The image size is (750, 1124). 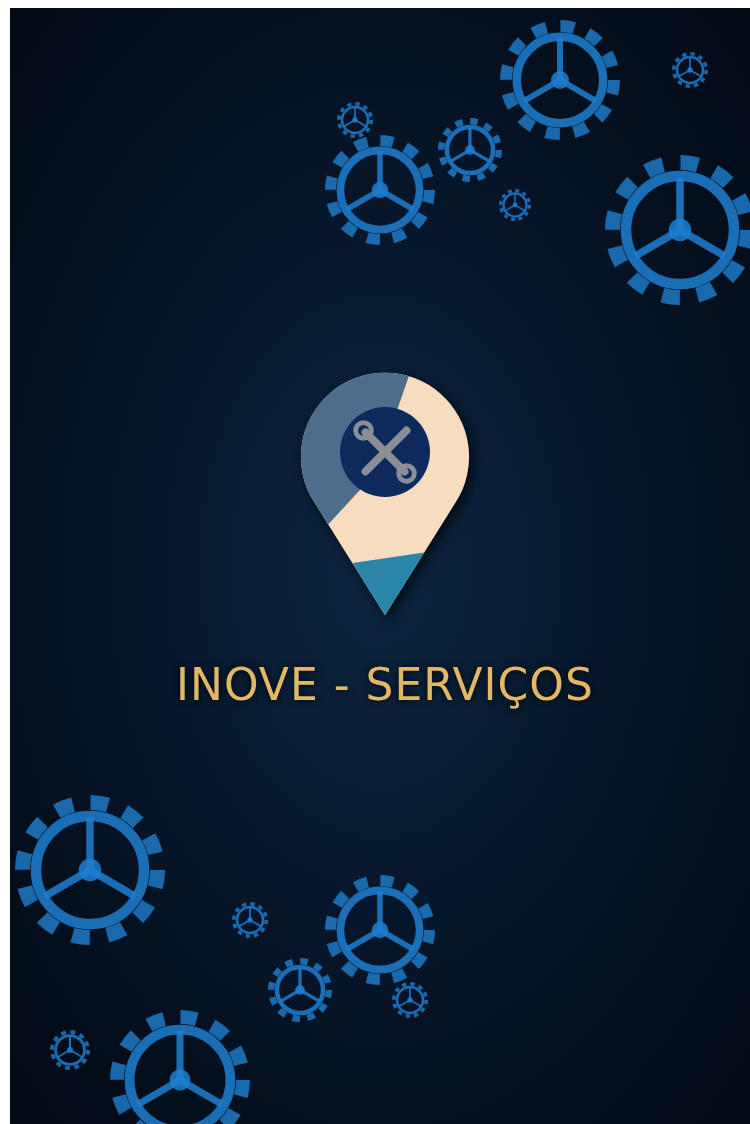 I want to click on app-title: INOVE - SERVIÇOS, so click(x=385, y=684).